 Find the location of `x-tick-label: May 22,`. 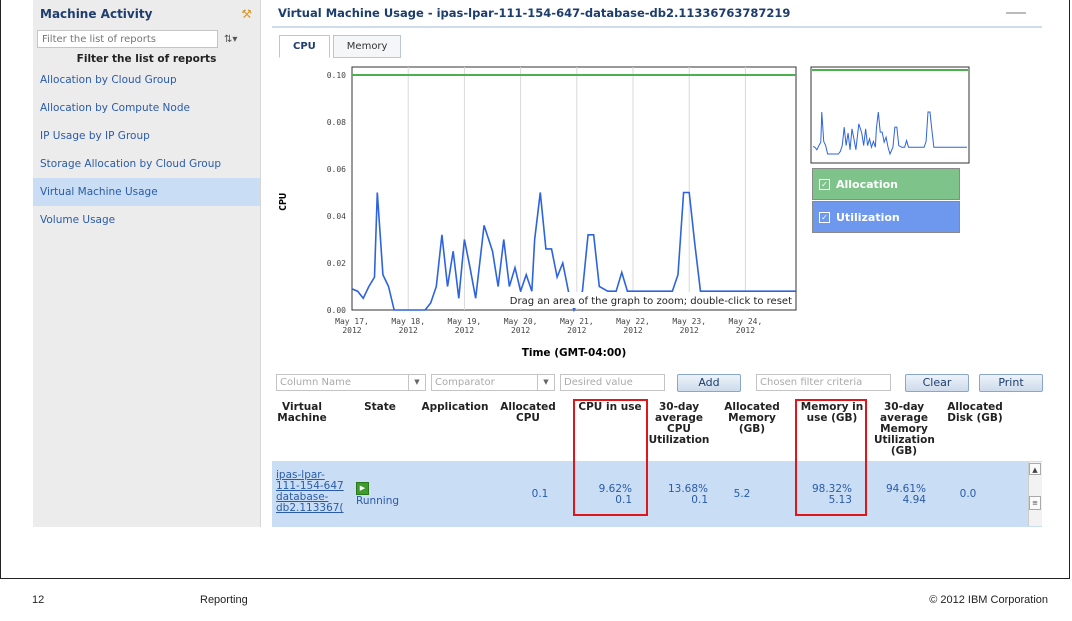

x-tick-label: May 22, is located at coordinates (633, 321).